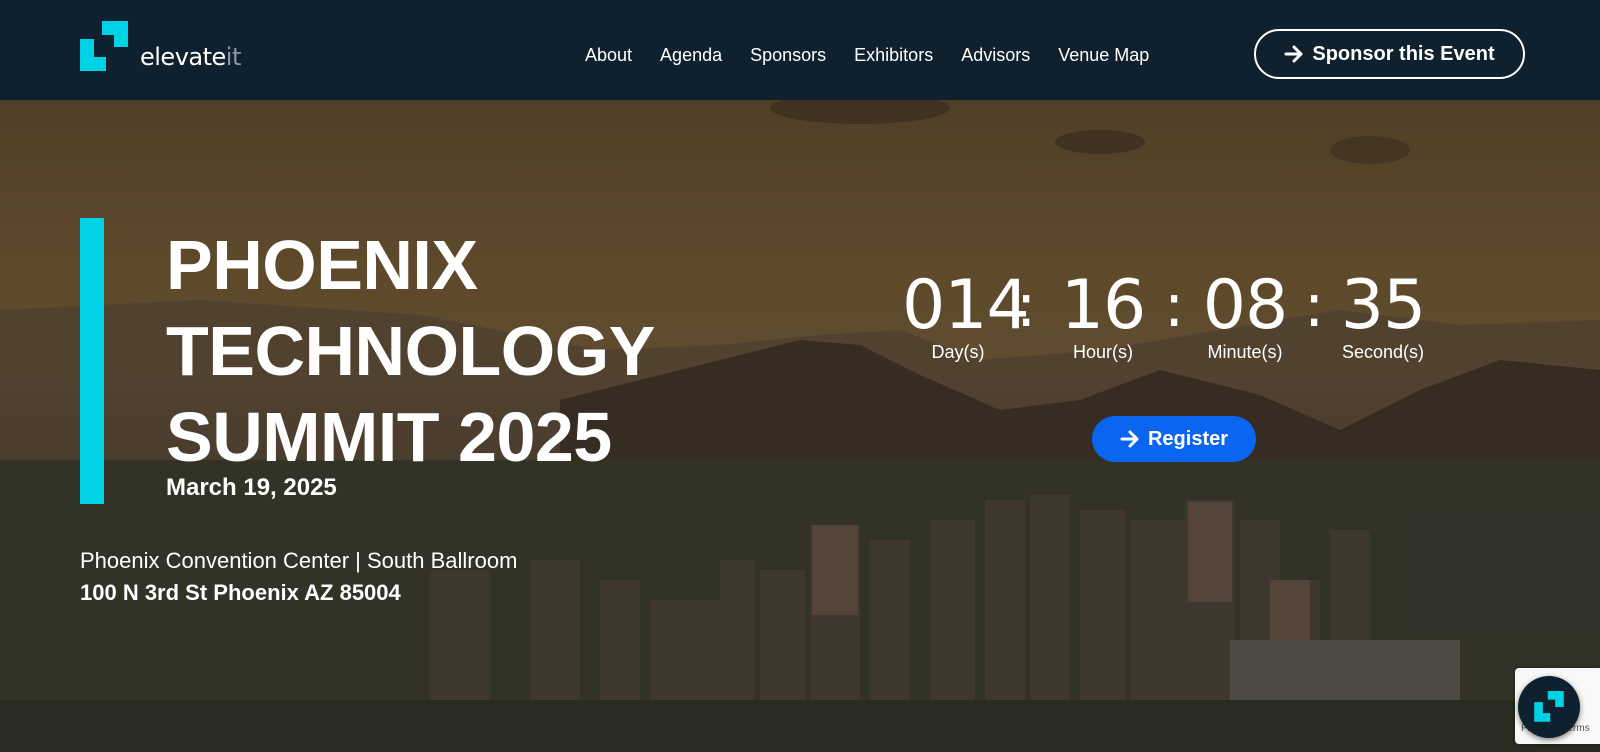 Image resolution: width=1600 pixels, height=752 pixels. Describe the element at coordinates (1383, 352) in the screenshot. I see `countdown-seconds-label: Second(s)` at that location.